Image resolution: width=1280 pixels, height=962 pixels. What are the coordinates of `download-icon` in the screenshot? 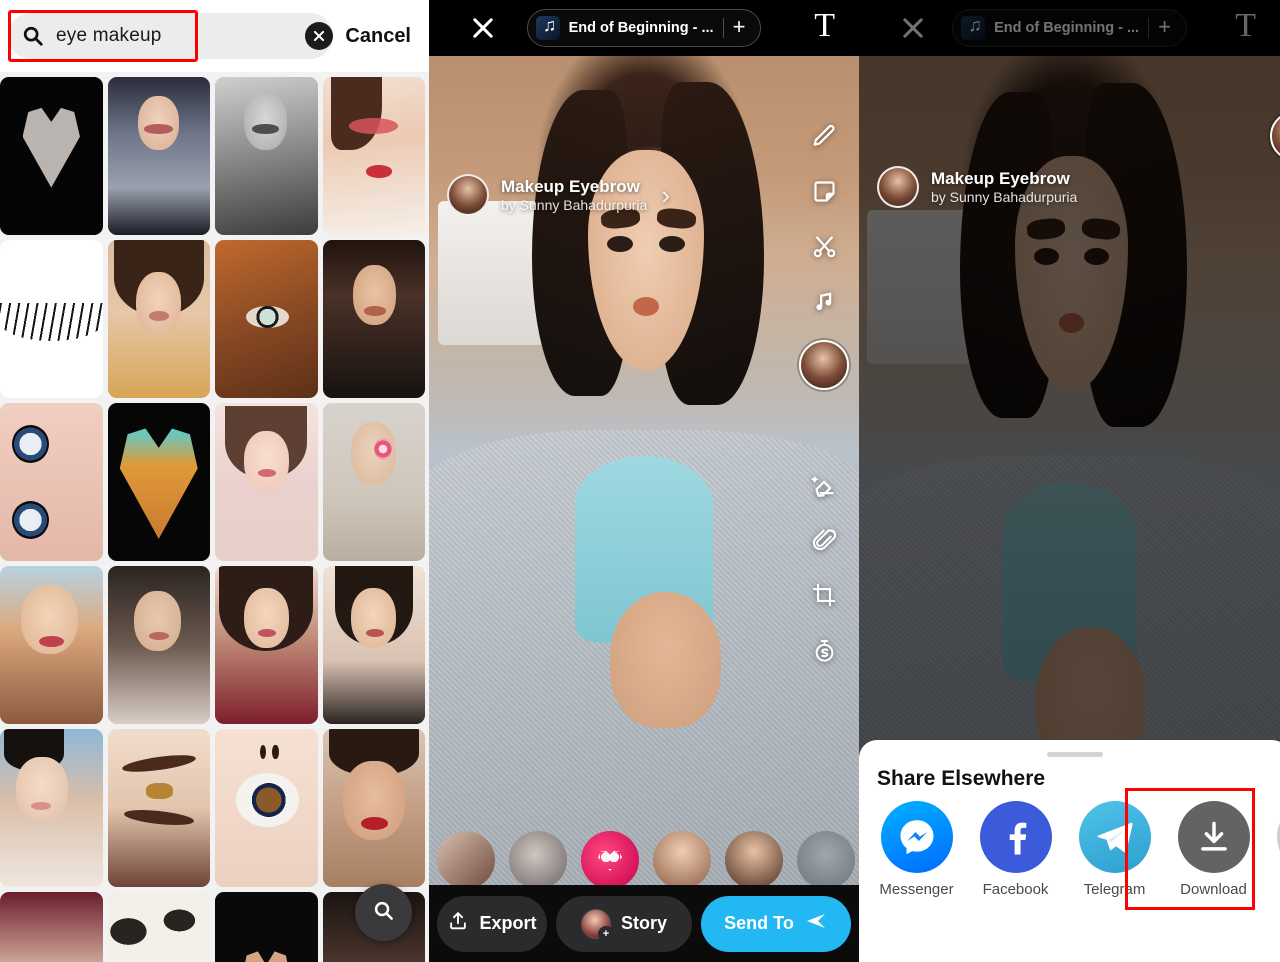 It's located at (1213, 837).